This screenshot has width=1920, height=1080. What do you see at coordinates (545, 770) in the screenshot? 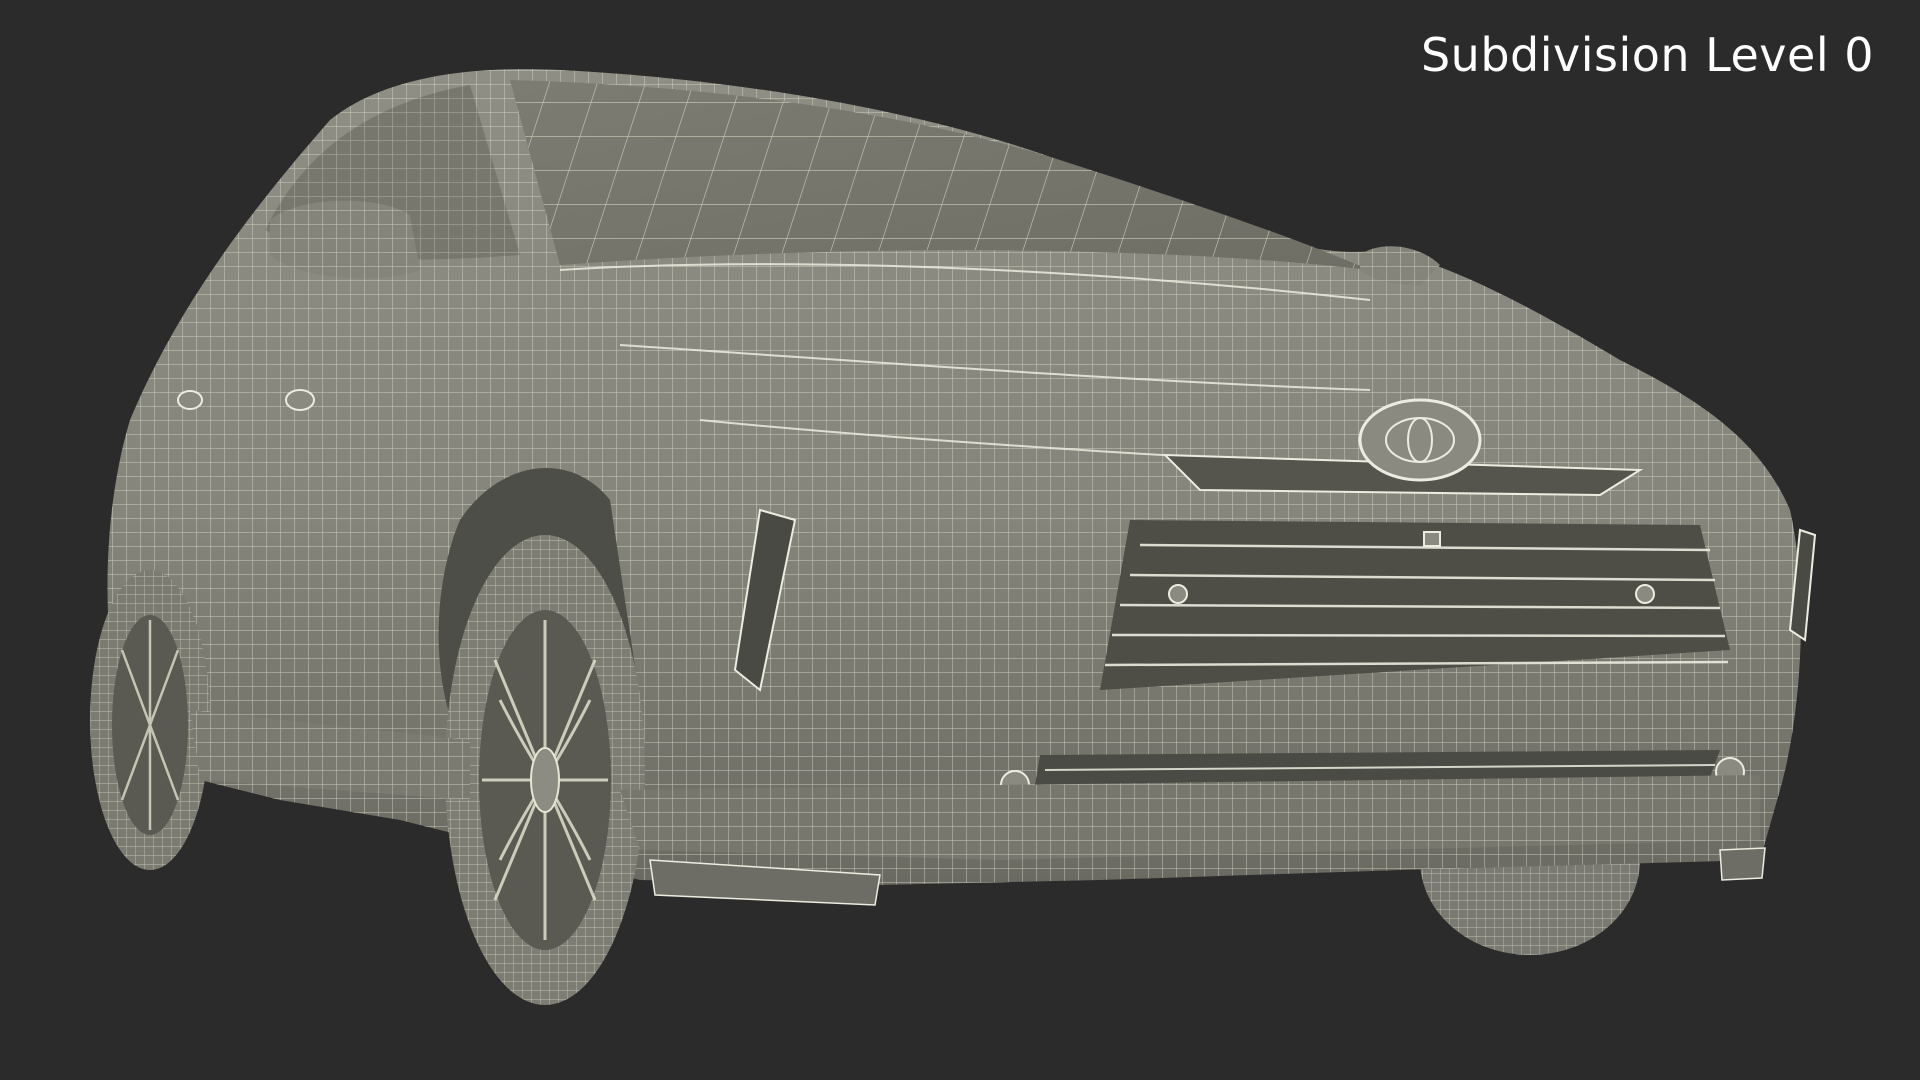
I see `front-left-wheel` at bounding box center [545, 770].